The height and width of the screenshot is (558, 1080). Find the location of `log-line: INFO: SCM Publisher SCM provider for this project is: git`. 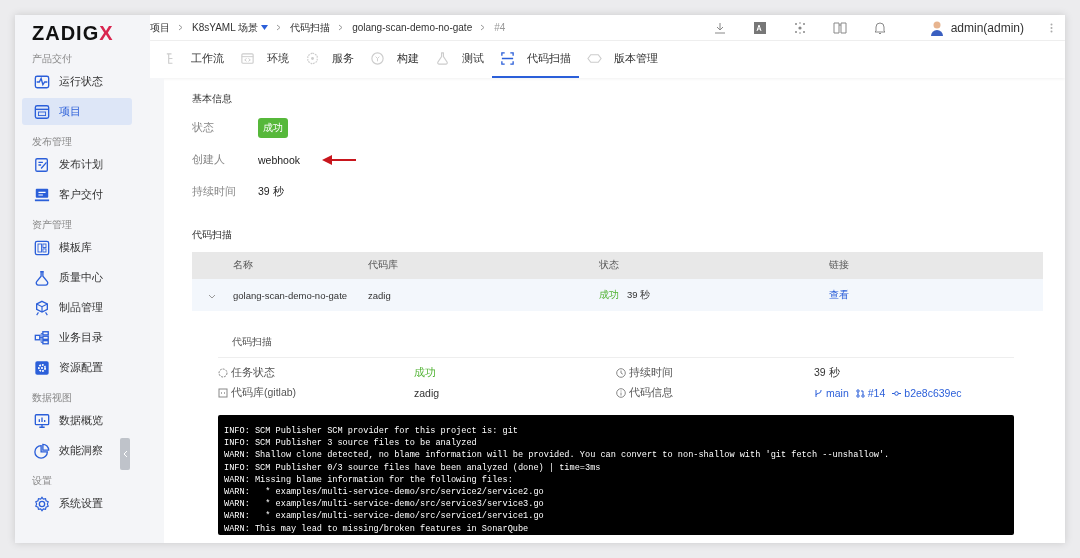

log-line: INFO: SCM Publisher SCM provider for this project is: git is located at coordinates (371, 431).